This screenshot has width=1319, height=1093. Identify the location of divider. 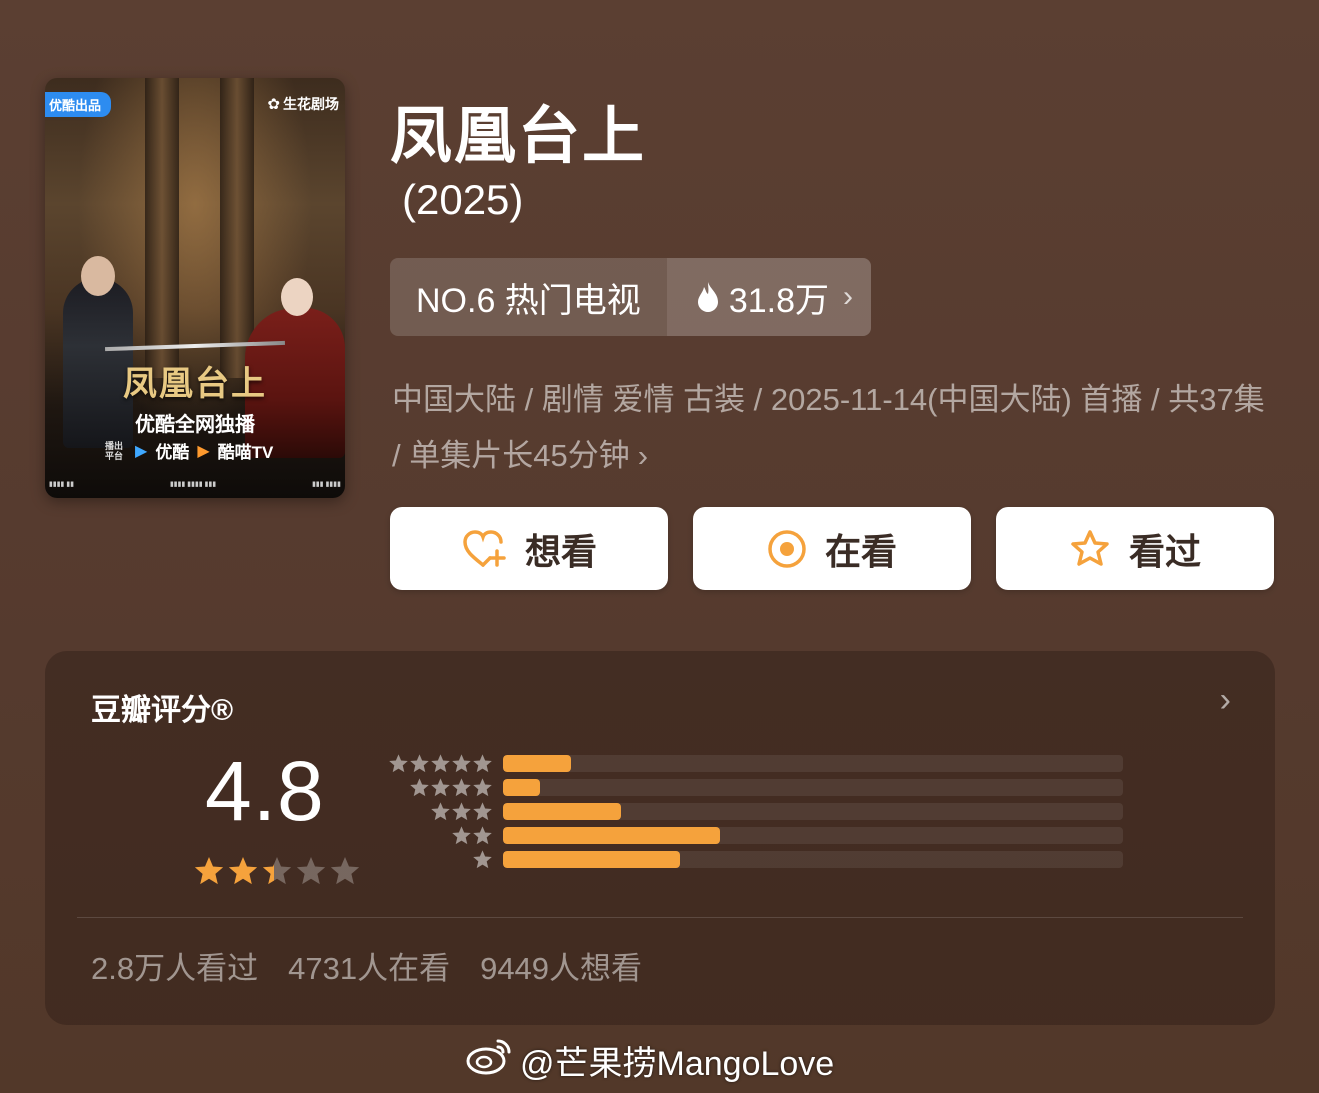
(660, 917).